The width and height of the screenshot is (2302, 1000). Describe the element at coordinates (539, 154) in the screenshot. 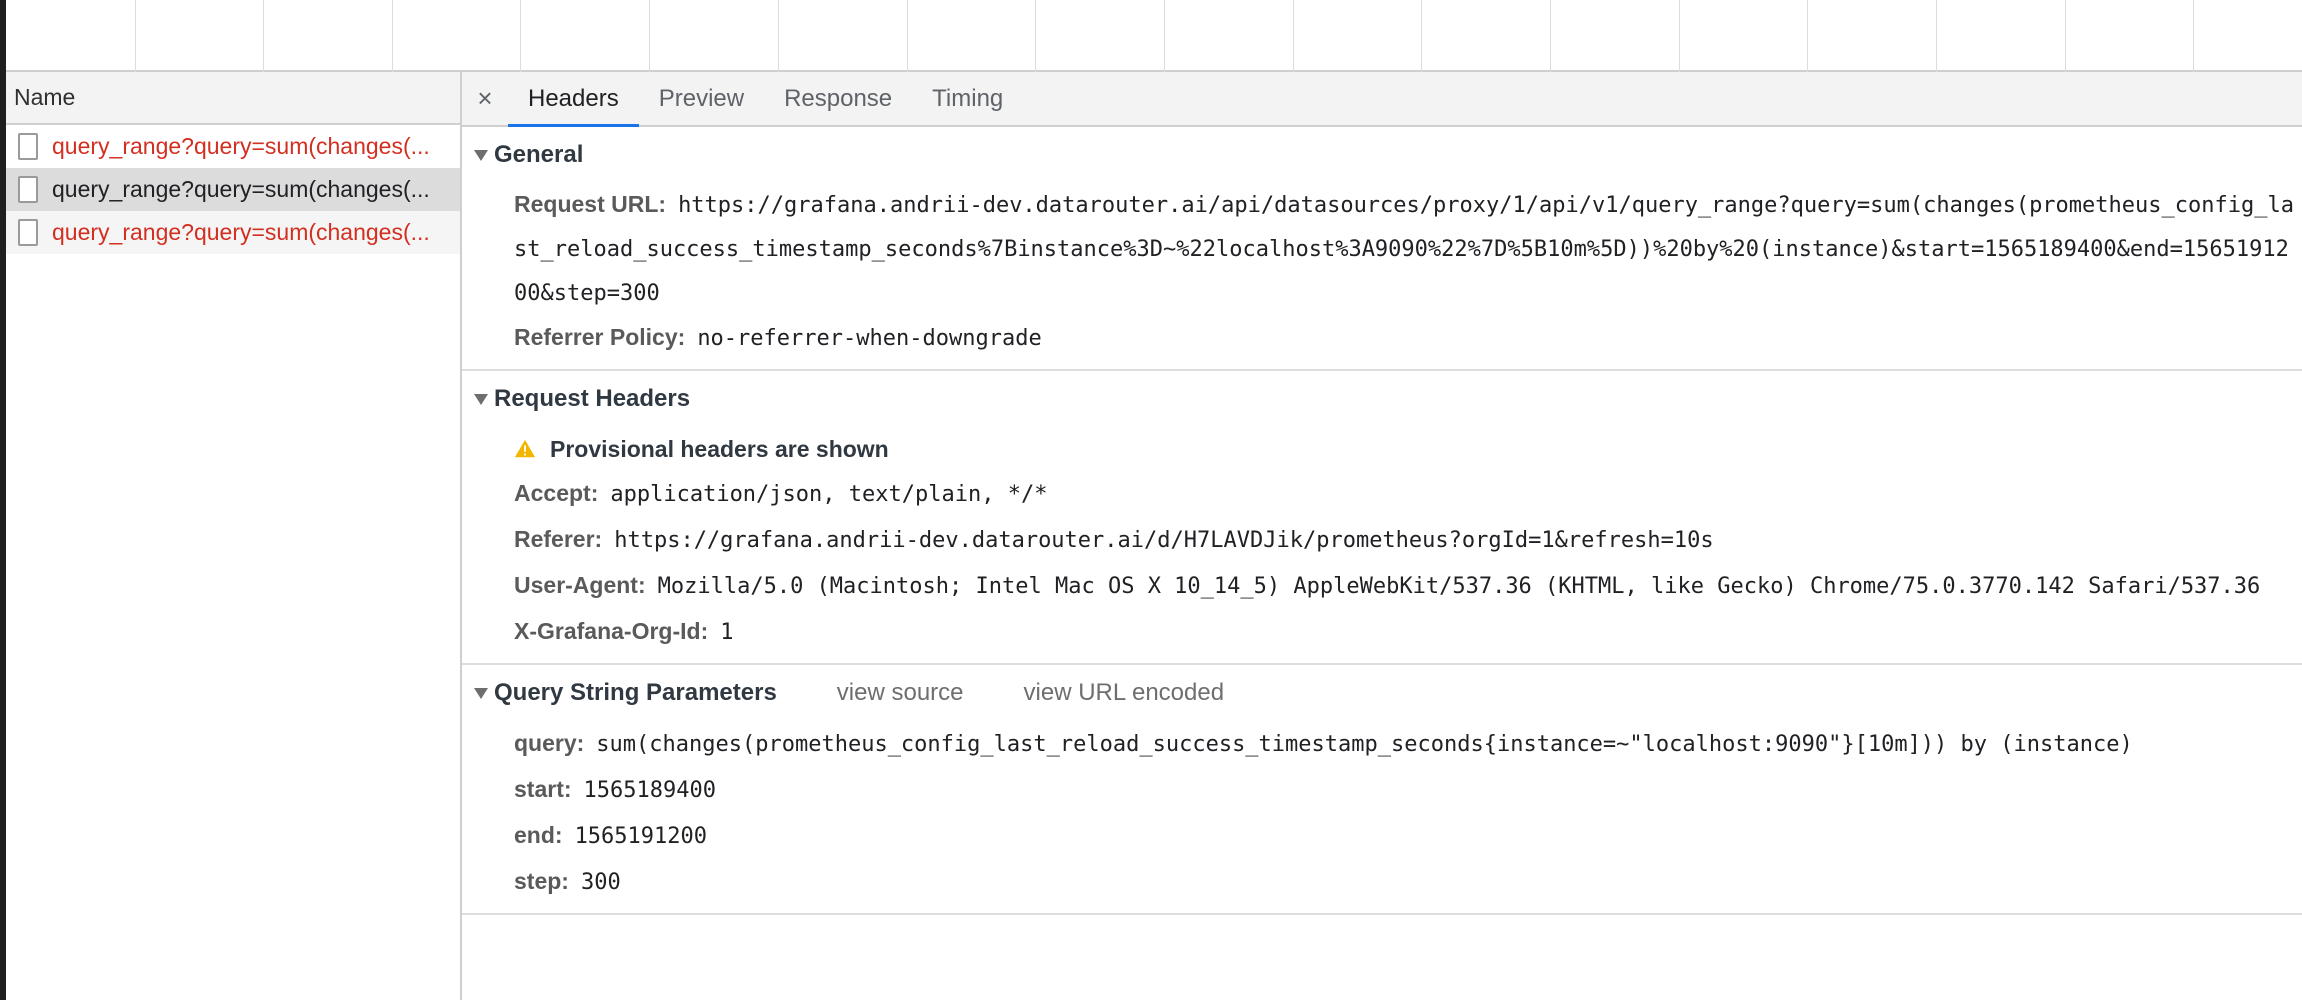

I see `general-section-title: General` at that location.